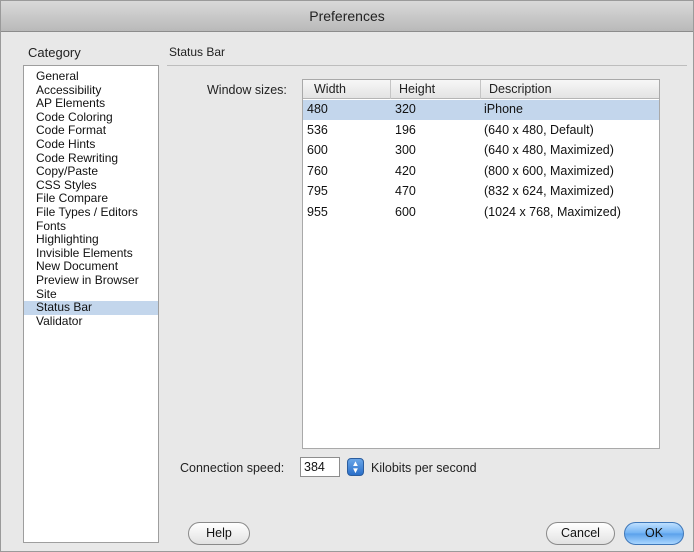  What do you see at coordinates (317, 211) in the screenshot?
I see `cell-width: 955` at bounding box center [317, 211].